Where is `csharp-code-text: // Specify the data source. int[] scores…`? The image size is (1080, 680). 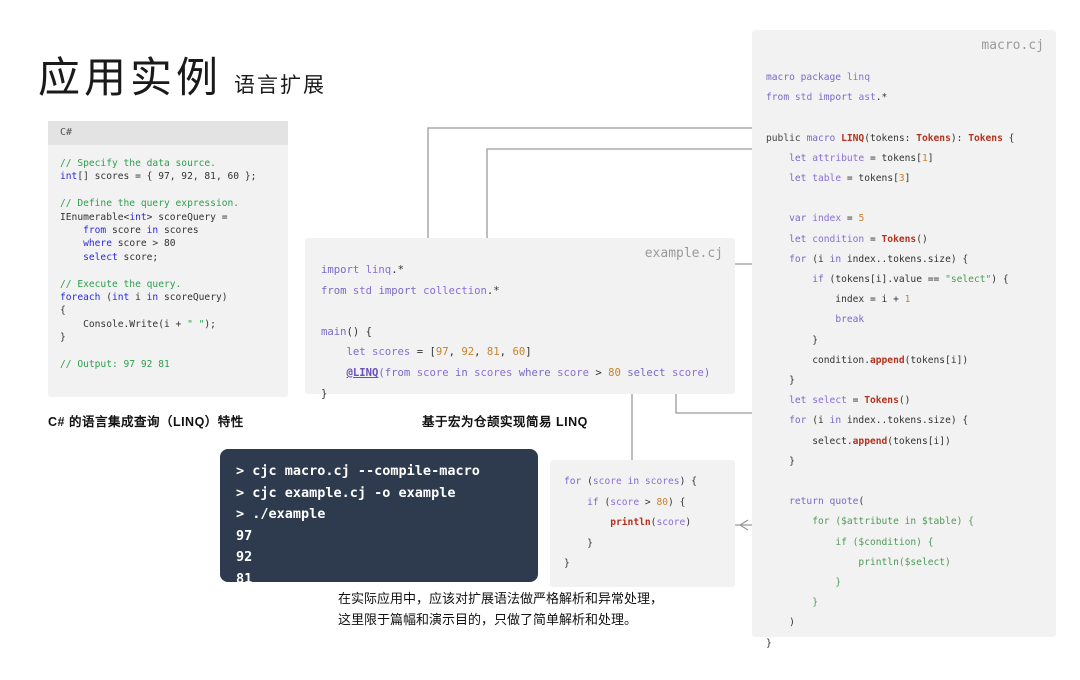
csharp-code-text: // Specify the data source. int[] scores… is located at coordinates (158, 264).